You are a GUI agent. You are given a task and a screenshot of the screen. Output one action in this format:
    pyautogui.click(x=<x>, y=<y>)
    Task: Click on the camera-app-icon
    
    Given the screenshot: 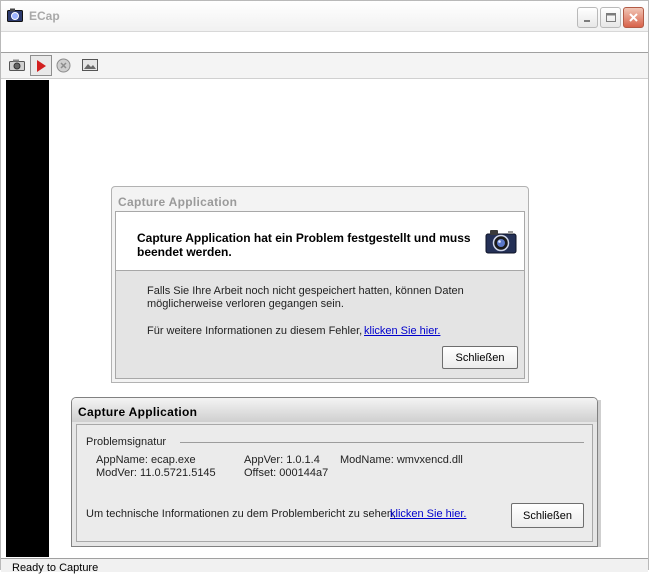 What is the action you would take?
    pyautogui.click(x=15, y=15)
    